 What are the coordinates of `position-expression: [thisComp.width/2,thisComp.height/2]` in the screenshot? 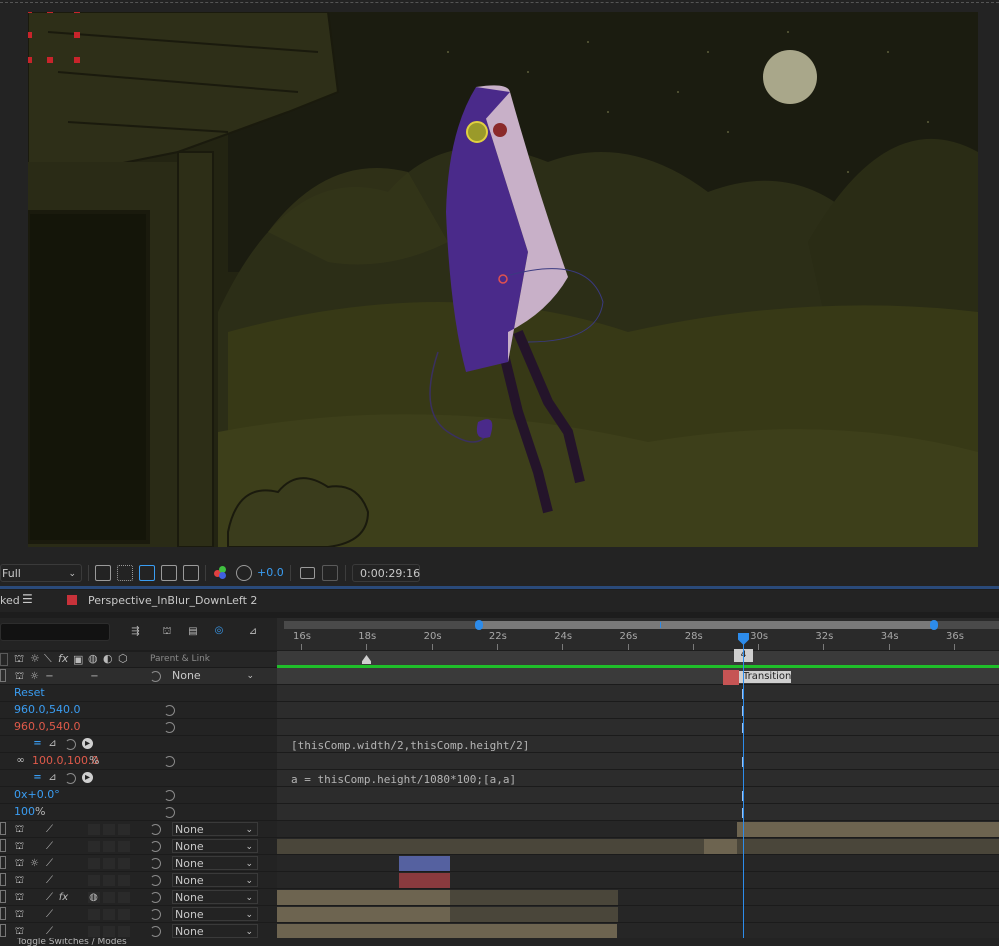 It's located at (410, 745).